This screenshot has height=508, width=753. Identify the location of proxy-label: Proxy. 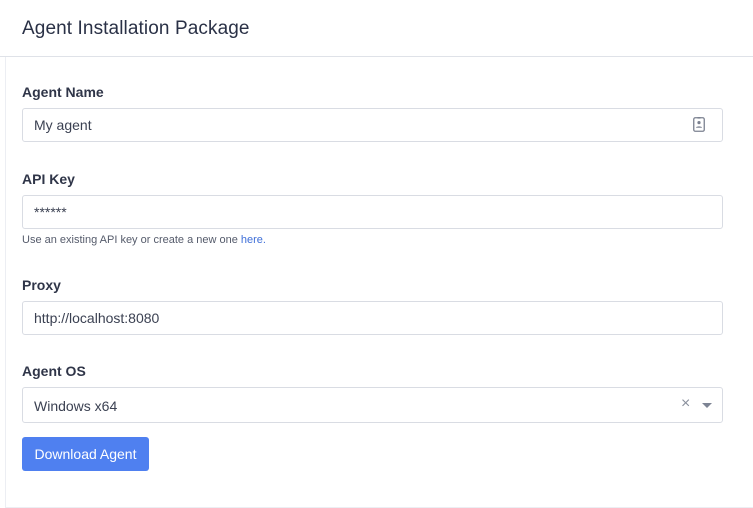
(41, 285).